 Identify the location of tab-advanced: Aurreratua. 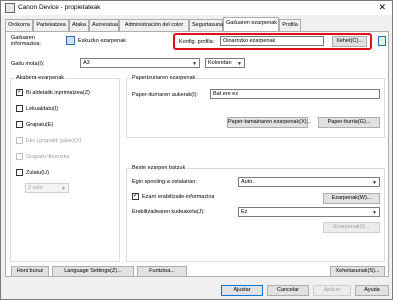
(104, 25).